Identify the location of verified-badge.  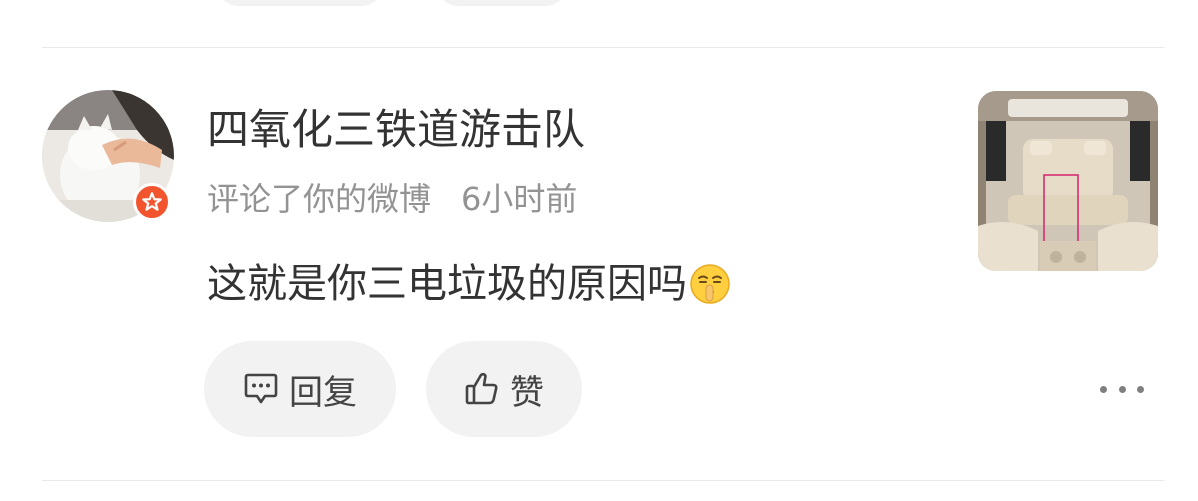
(152, 202).